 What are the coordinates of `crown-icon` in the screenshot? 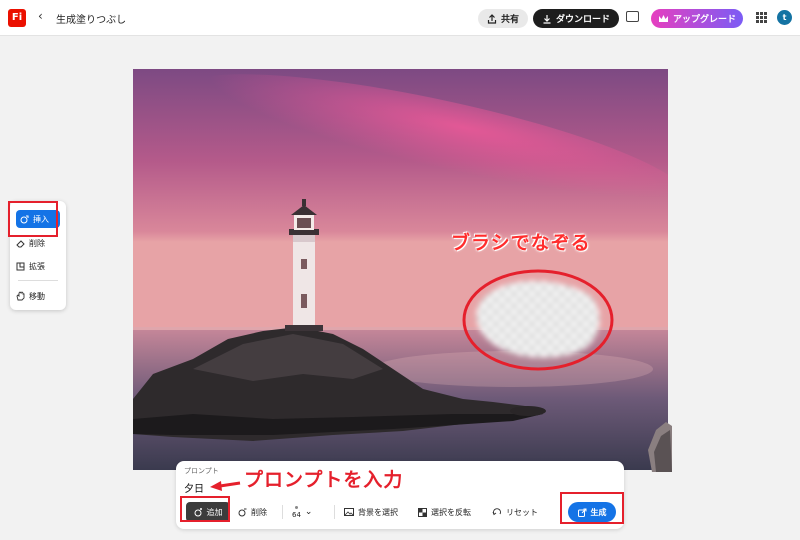 It's located at (663, 18).